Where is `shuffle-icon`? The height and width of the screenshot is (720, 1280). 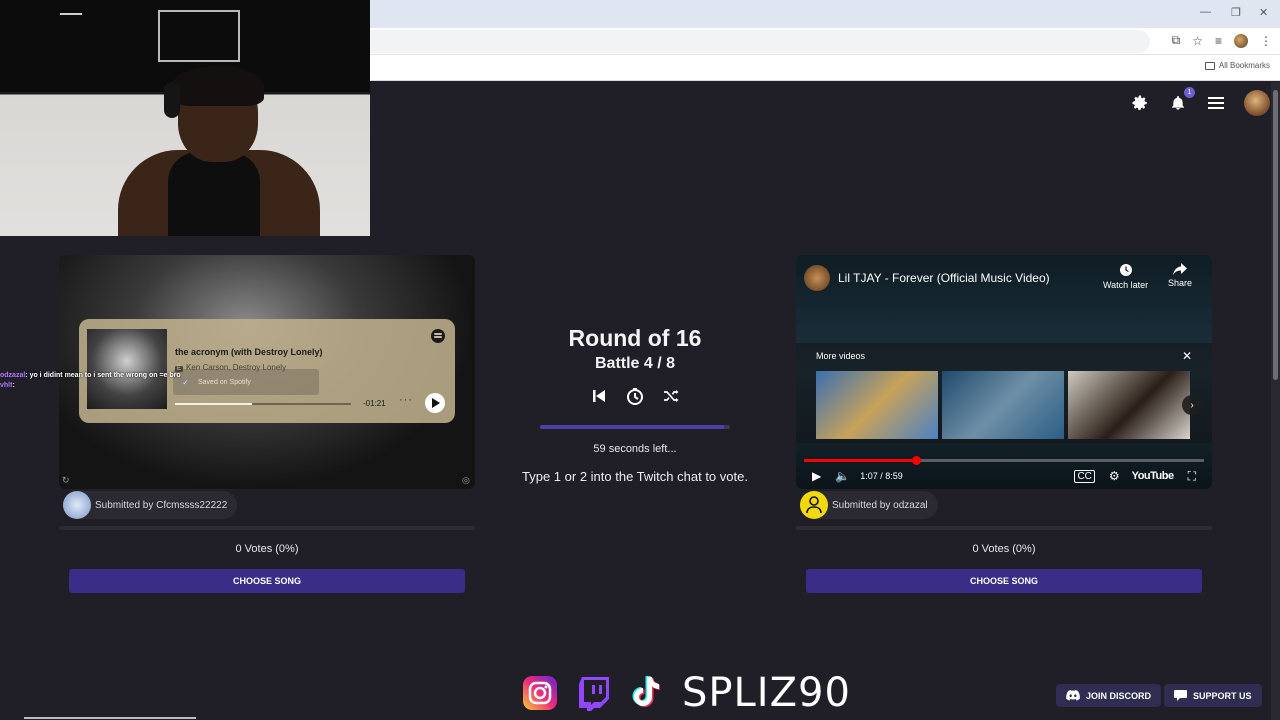 shuffle-icon is located at coordinates (671, 396).